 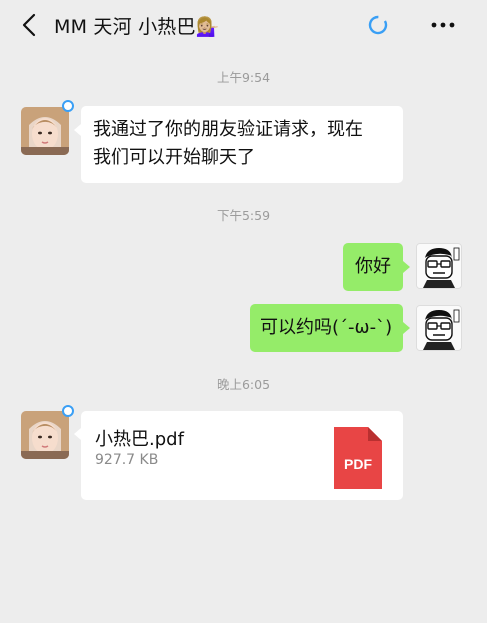 What do you see at coordinates (137, 27) in the screenshot?
I see `chat-title: MM 天河 小热巴💁🏼‍♀️` at bounding box center [137, 27].